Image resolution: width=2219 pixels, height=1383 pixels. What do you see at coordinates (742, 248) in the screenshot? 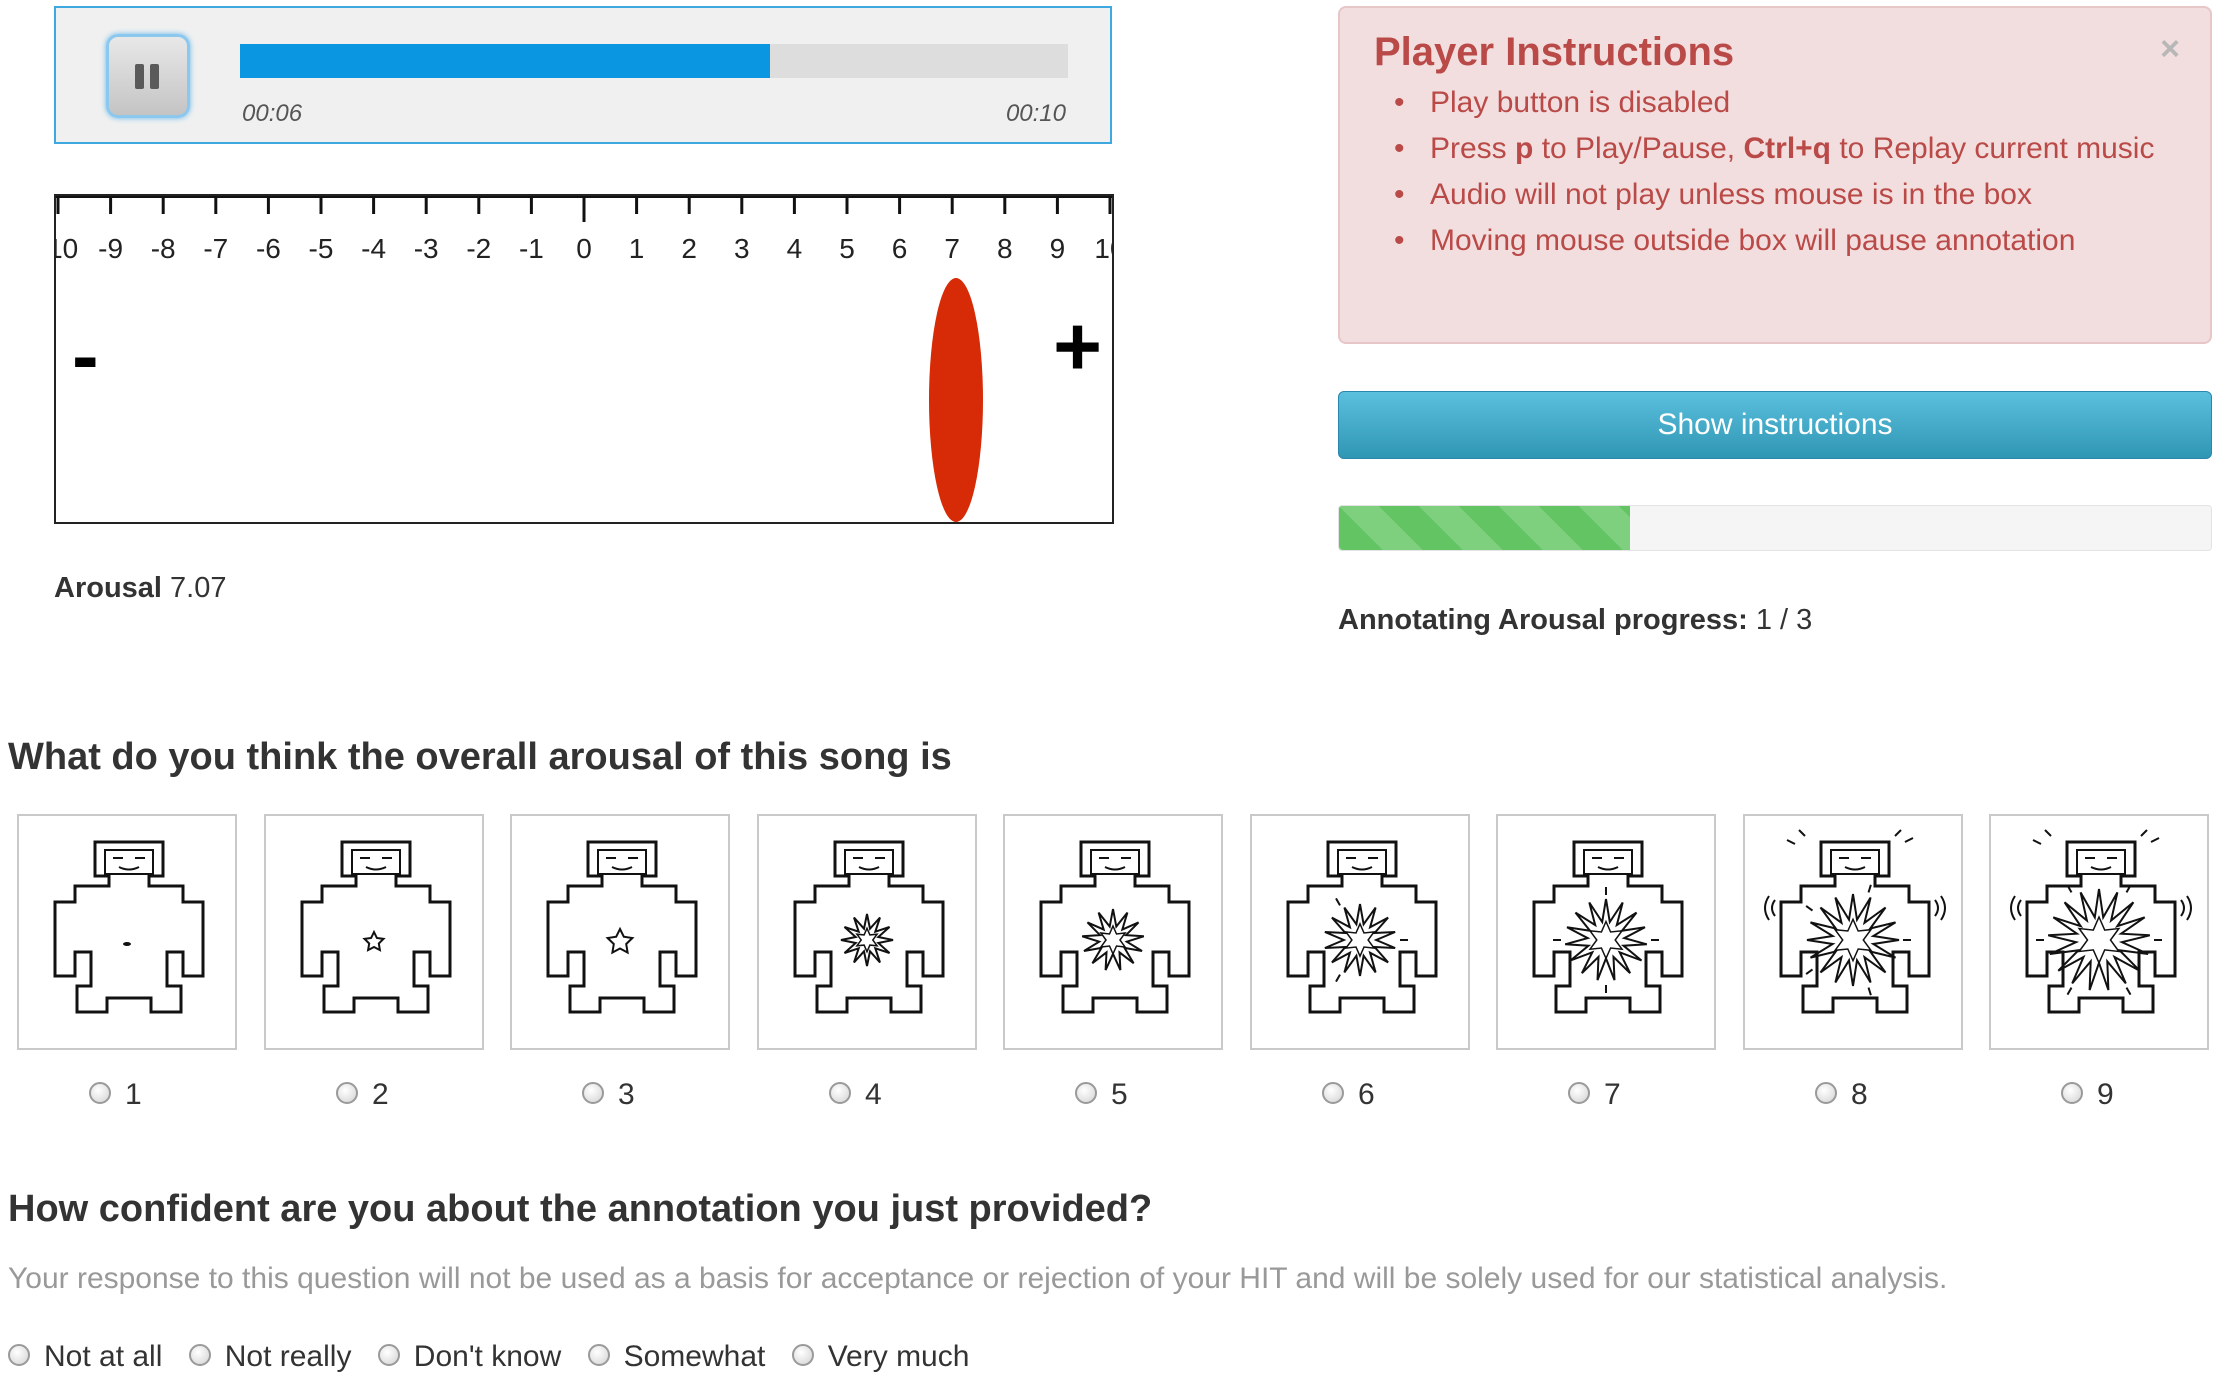
I see `ruler-tick-label: 3` at bounding box center [742, 248].